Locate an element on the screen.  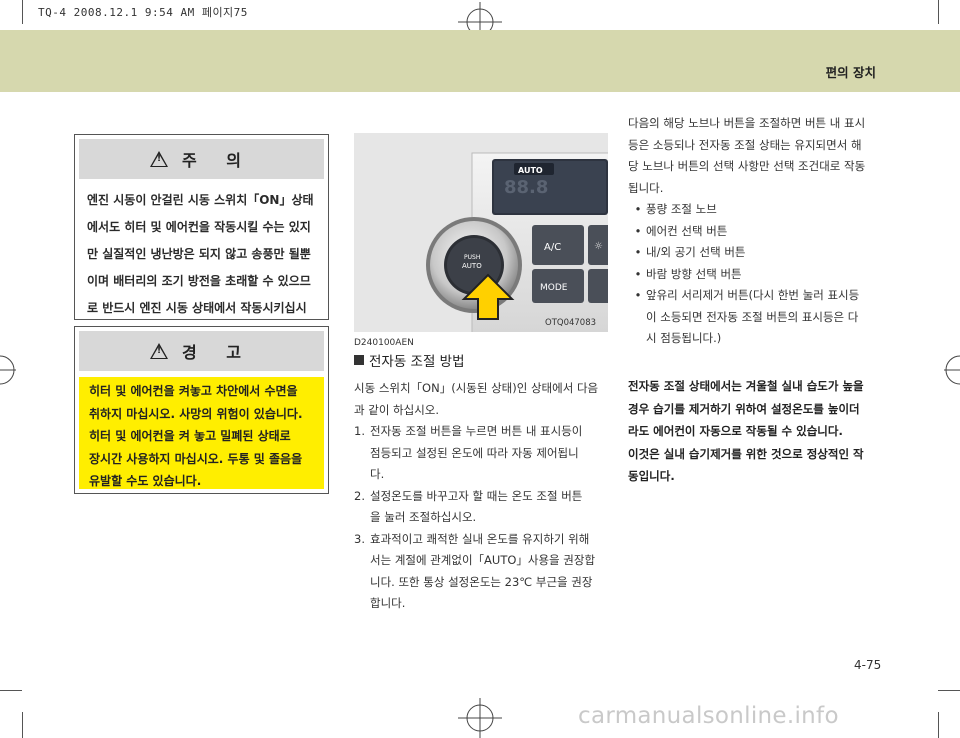
bullet-line: 앞유리 서리제거 버튼(다시 한번 눌러 표시등 is located at coordinates (753, 295).